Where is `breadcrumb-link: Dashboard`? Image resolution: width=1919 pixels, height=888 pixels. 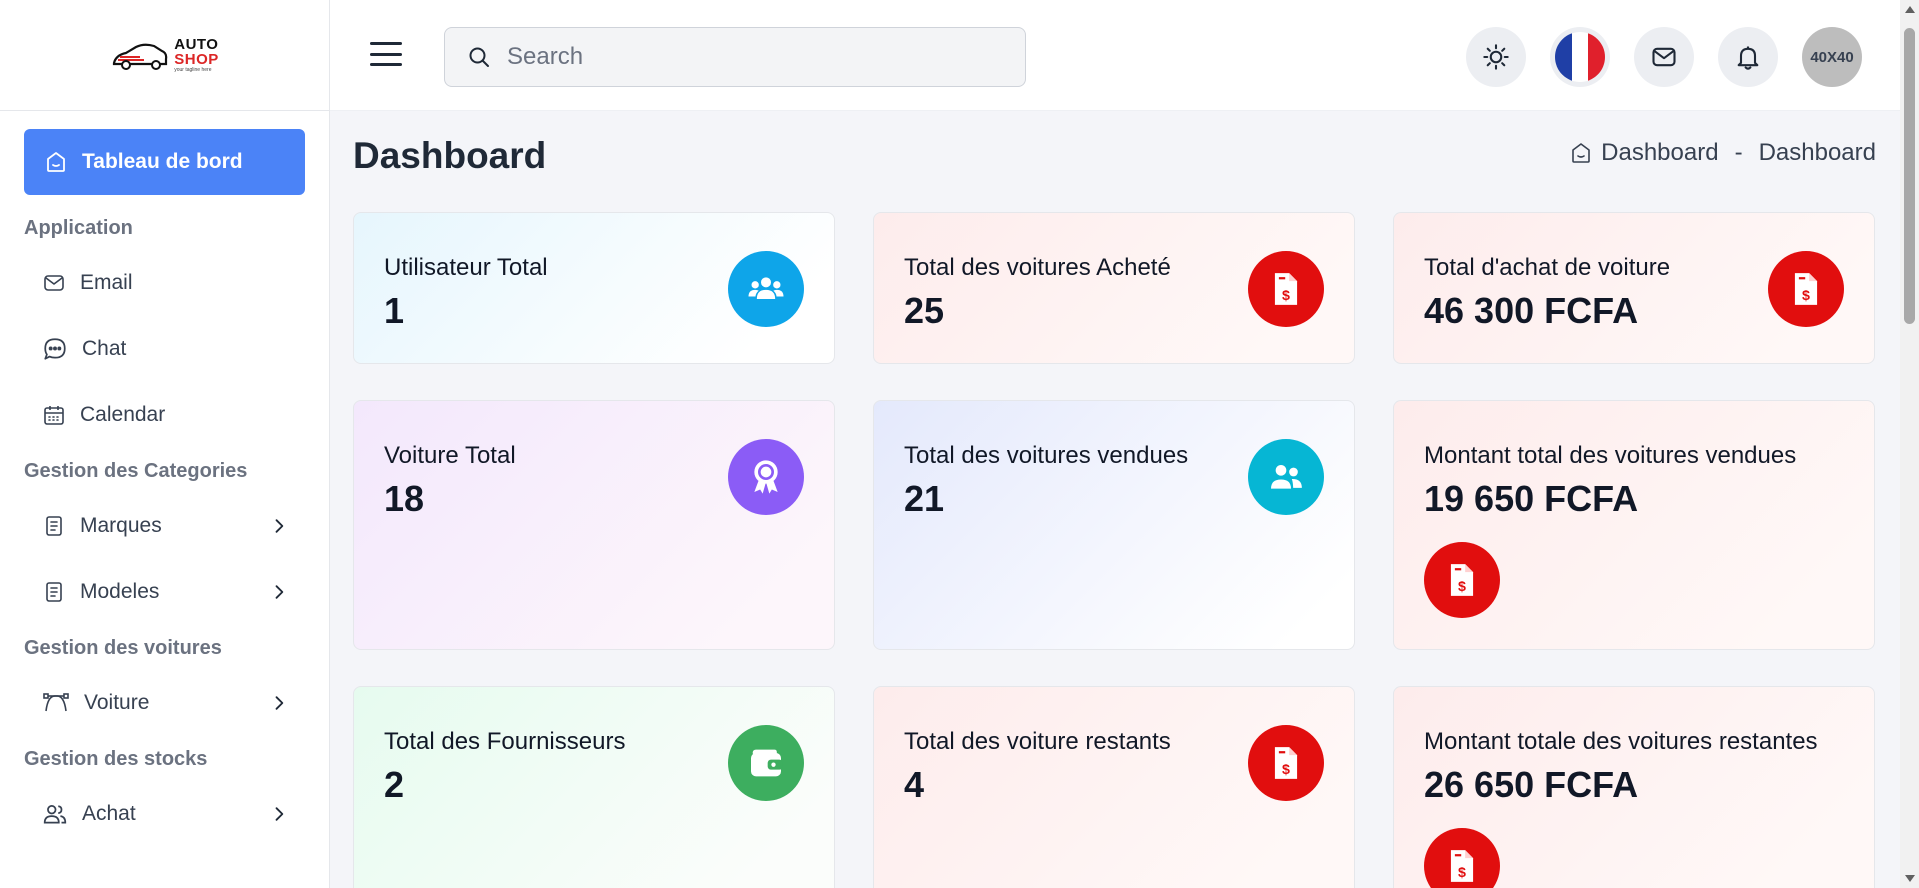 breadcrumb-link: Dashboard is located at coordinates (1659, 153).